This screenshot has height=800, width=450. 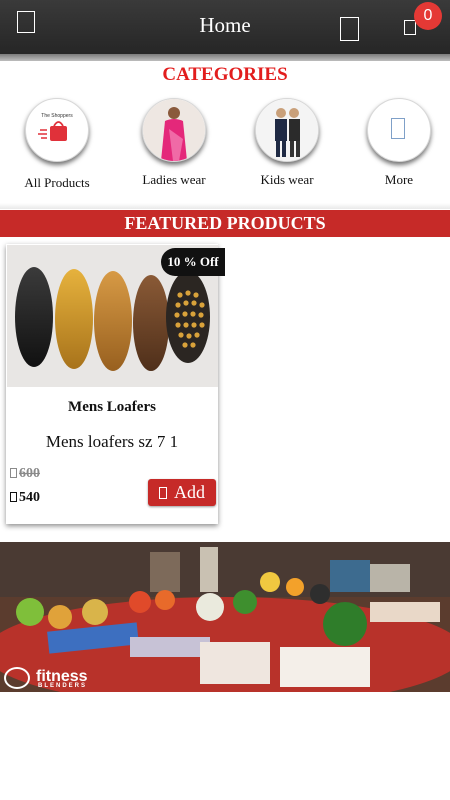 What do you see at coordinates (17, 678) in the screenshot?
I see `brand-ring-icon` at bounding box center [17, 678].